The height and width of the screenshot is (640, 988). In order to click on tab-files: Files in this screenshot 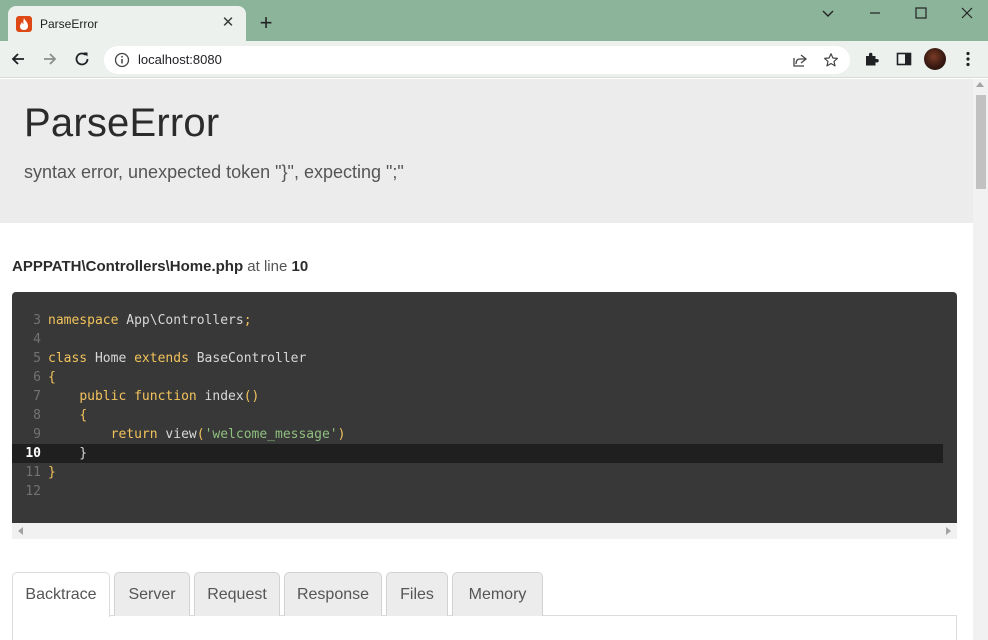, I will do `click(417, 594)`.